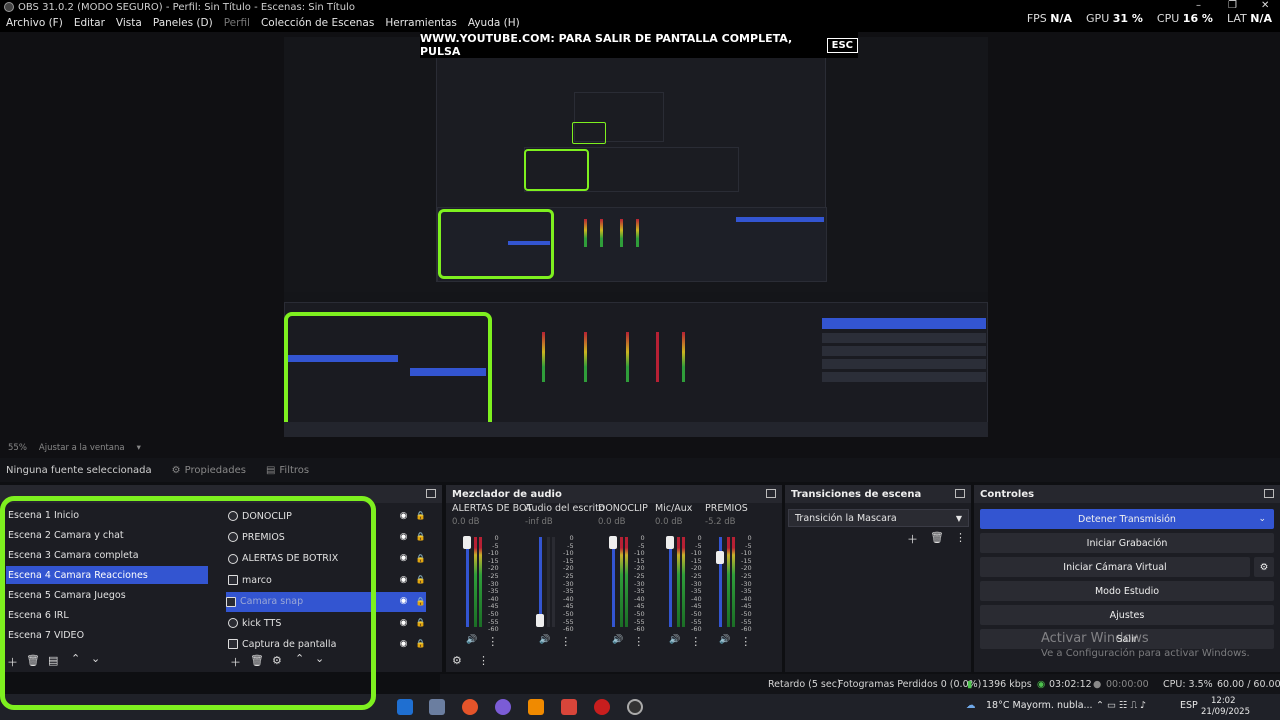 Image resolution: width=1280 pixels, height=720 pixels. What do you see at coordinates (494, 23) in the screenshot?
I see `menu-ayuda: Ayuda (H)` at bounding box center [494, 23].